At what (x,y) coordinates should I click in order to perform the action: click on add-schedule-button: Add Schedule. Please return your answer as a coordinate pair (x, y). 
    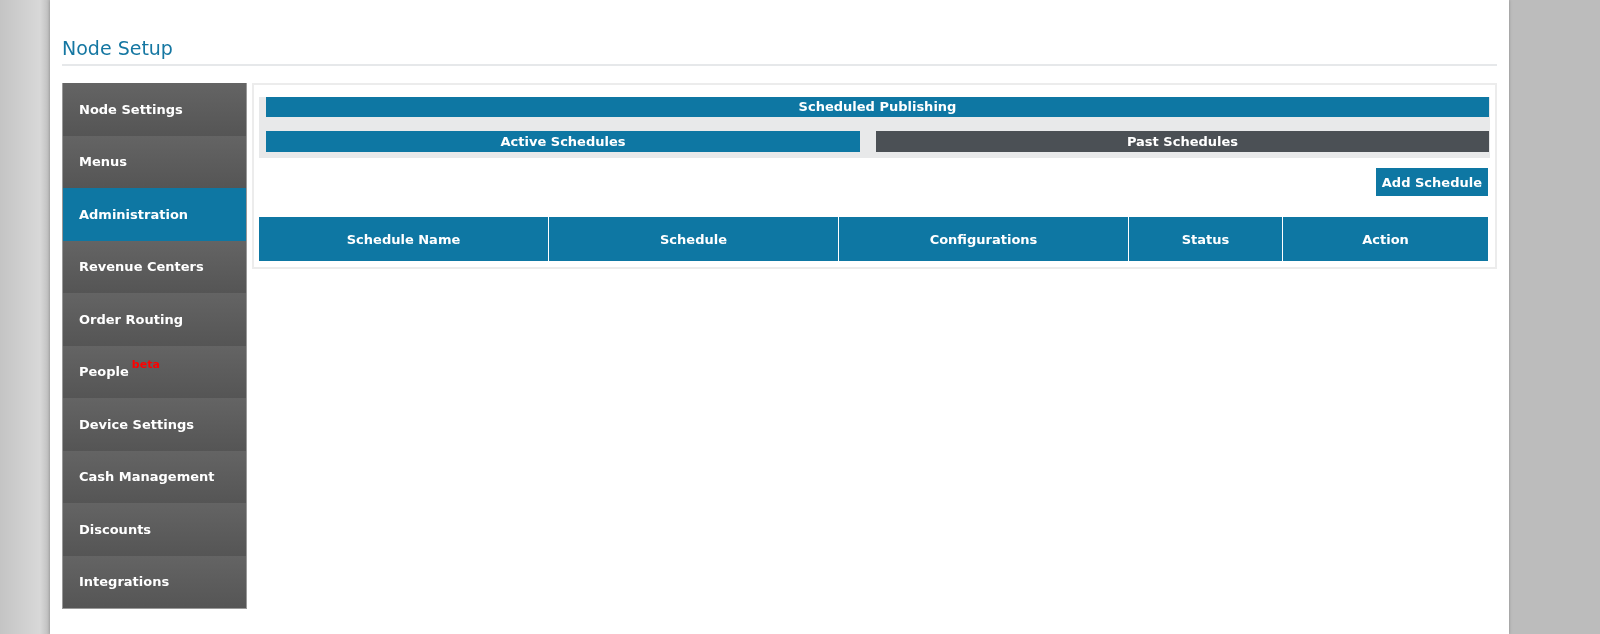
    Looking at the image, I should click on (1431, 182).